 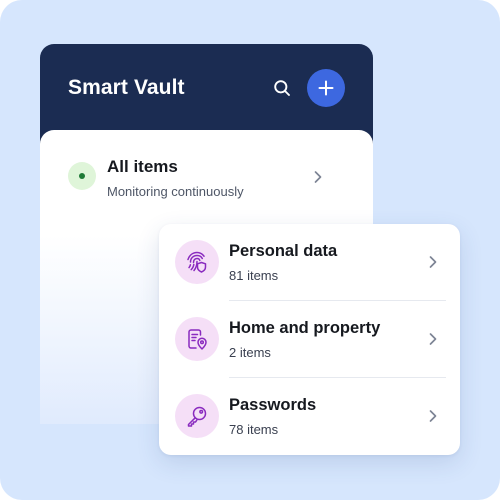 What do you see at coordinates (254, 275) in the screenshot?
I see `category-count: 81 items` at bounding box center [254, 275].